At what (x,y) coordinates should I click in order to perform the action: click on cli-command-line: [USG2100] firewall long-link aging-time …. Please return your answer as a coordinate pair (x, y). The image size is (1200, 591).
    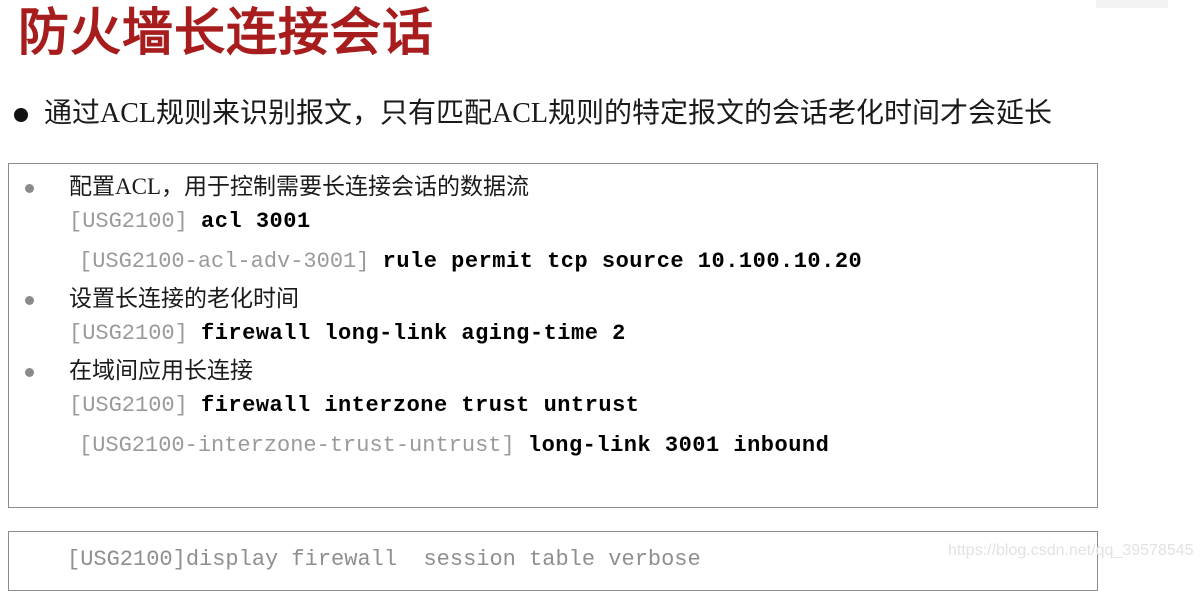
    Looking at the image, I should click on (583, 334).